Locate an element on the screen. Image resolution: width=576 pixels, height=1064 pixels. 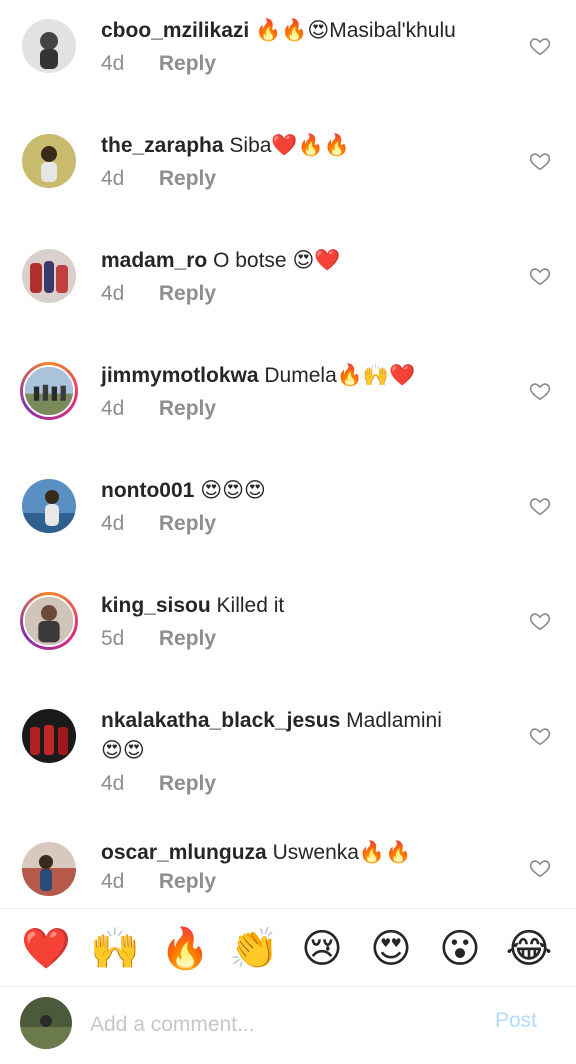
comment-body: nonto001 😍😍😍 4d Reply is located at coordinates (301, 506).